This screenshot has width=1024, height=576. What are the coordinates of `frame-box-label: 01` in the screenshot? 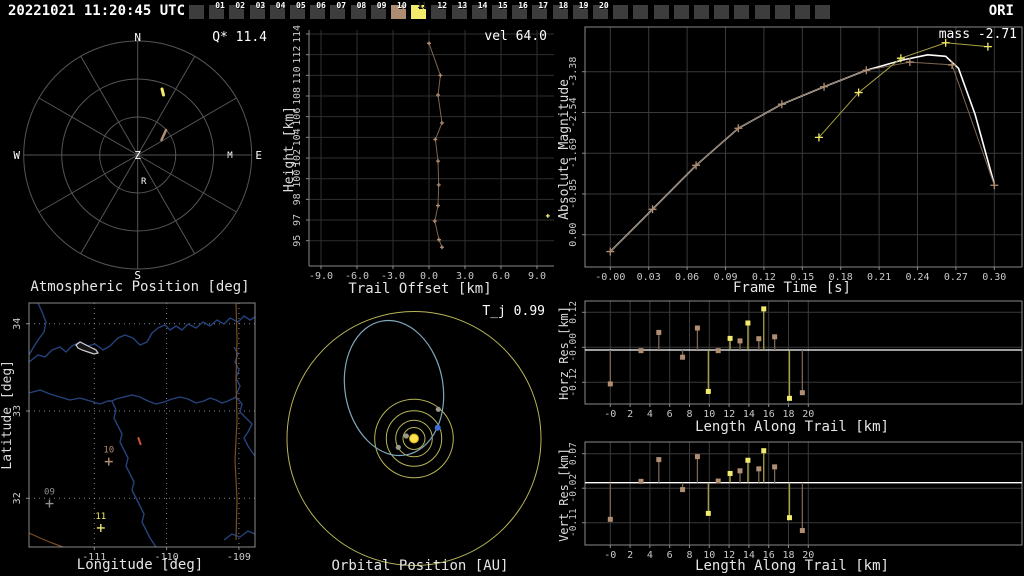 It's located at (220, 5).